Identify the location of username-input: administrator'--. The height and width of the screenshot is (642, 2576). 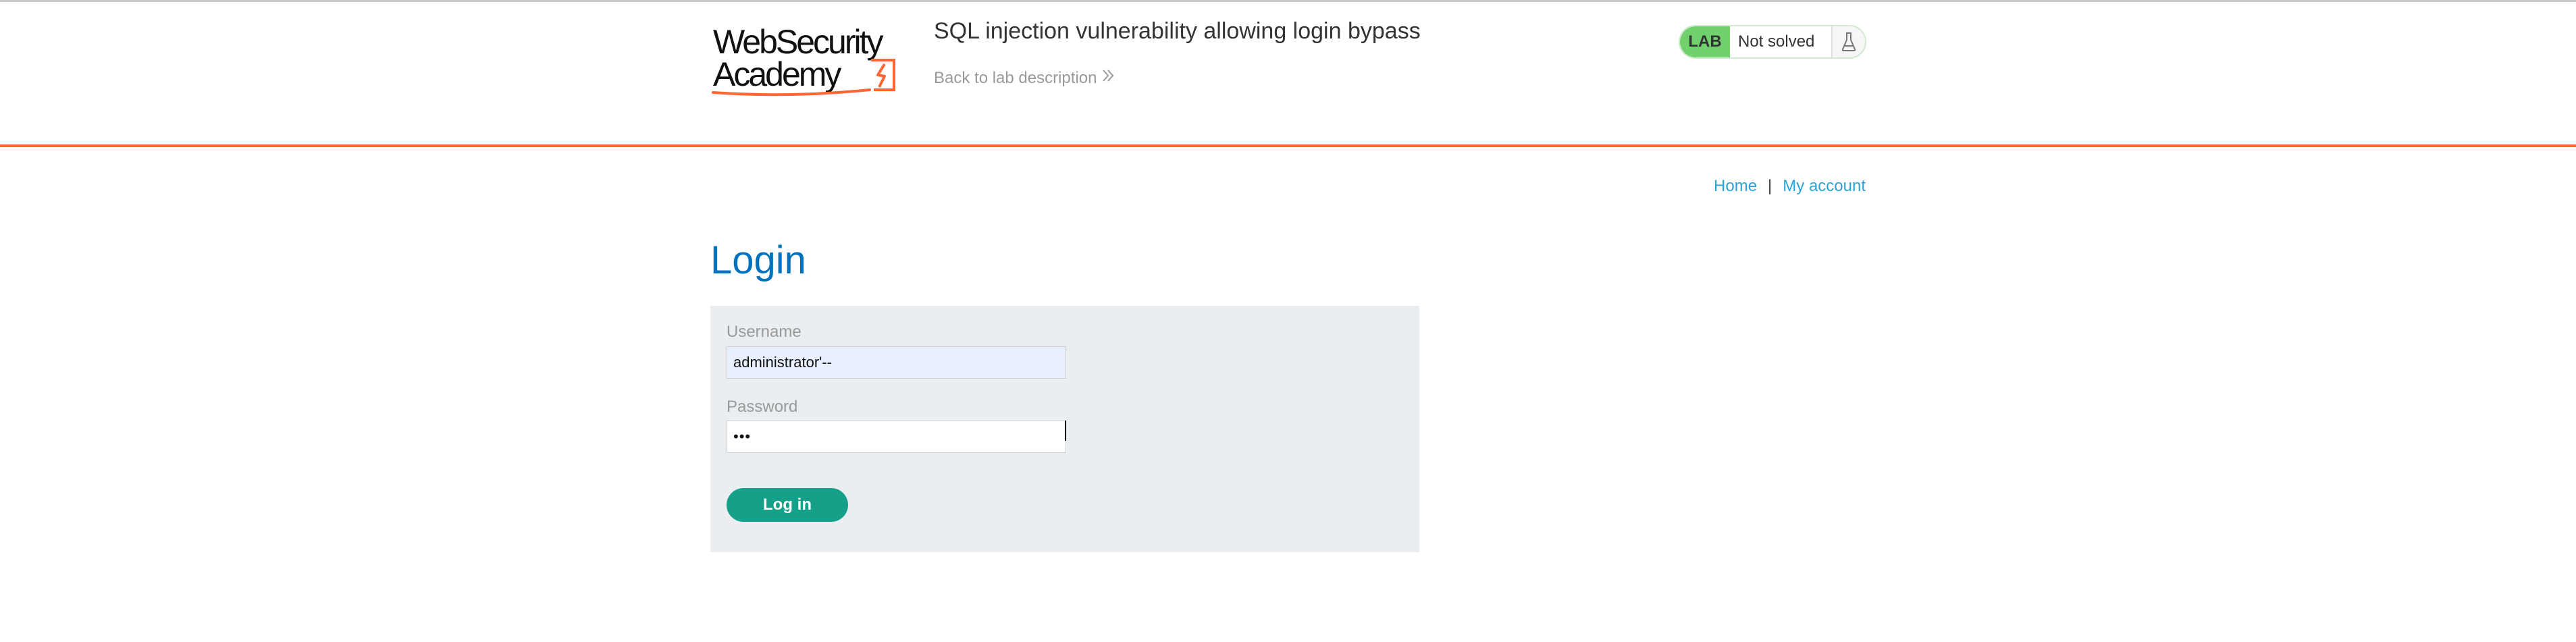
(897, 363).